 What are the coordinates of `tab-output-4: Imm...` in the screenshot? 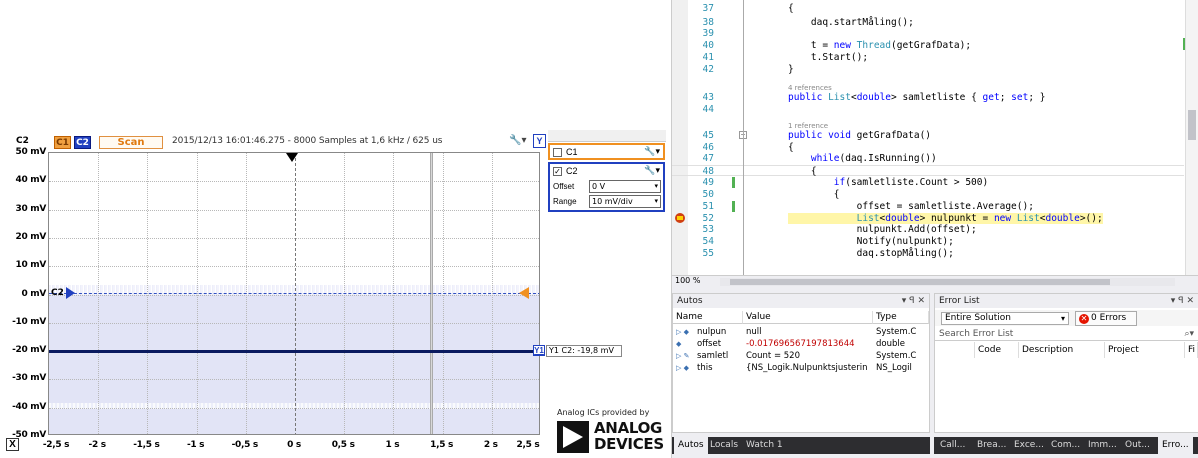 It's located at (1102, 445).